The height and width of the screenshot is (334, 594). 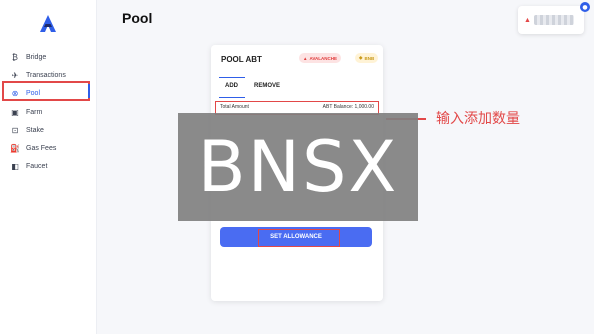 I want to click on sidebar-item-label: Transactions, so click(x=46, y=75).